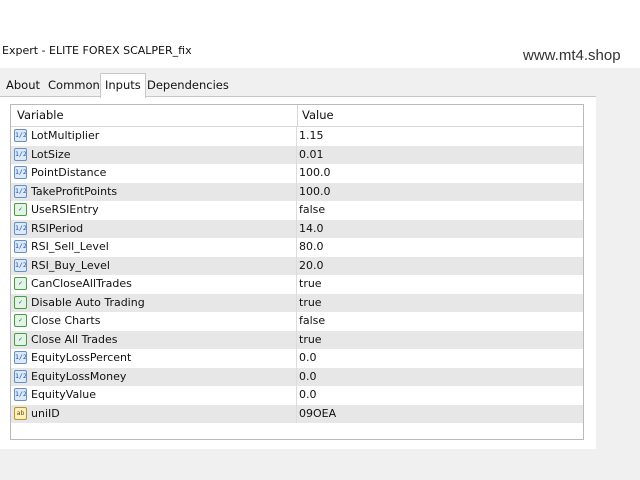  I want to click on table-row: ✓ Close All Trades true, so click(297, 340).